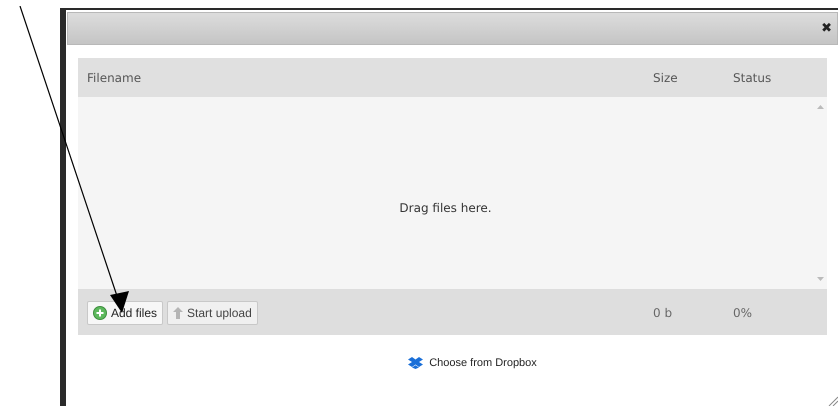  I want to click on add-files-button: Add files, so click(125, 312).